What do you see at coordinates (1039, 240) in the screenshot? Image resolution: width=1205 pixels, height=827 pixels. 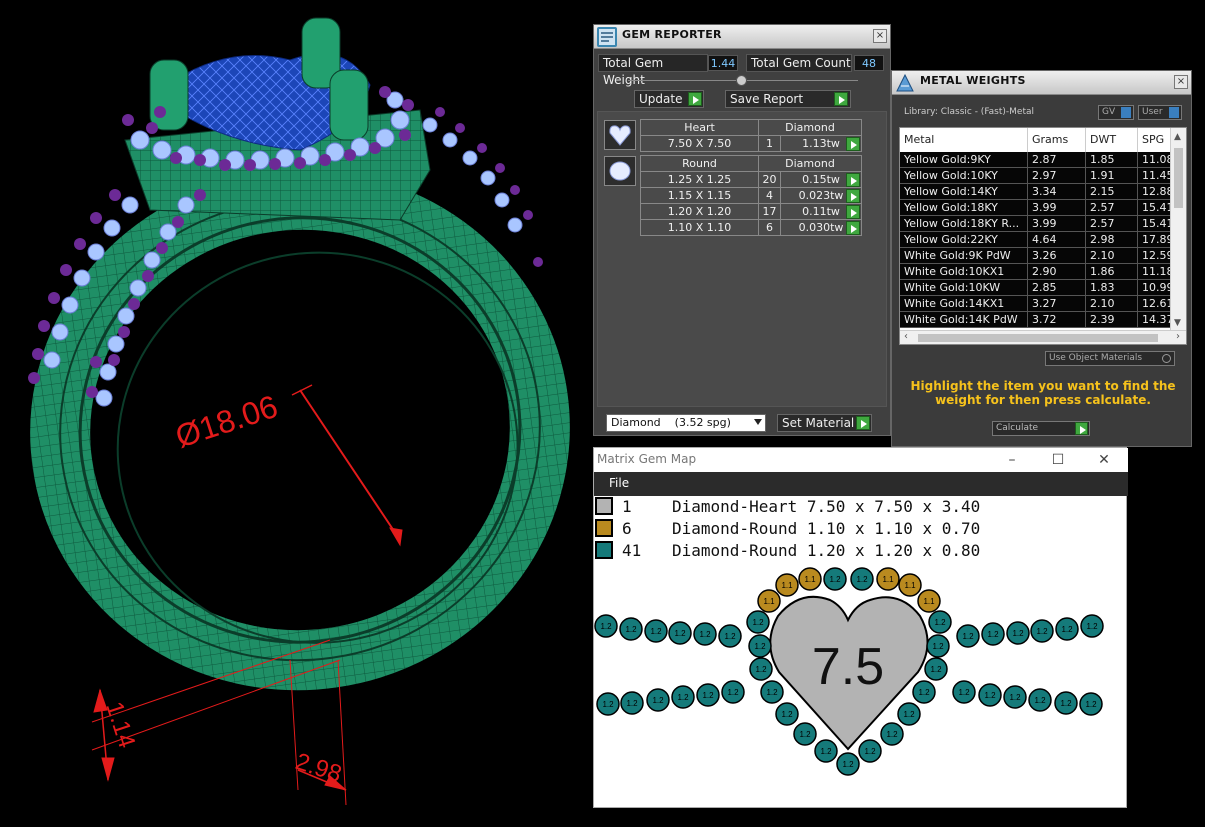 I see `table-row: Yellow Gold:22KY 4.64 2.98 17.89` at bounding box center [1039, 240].